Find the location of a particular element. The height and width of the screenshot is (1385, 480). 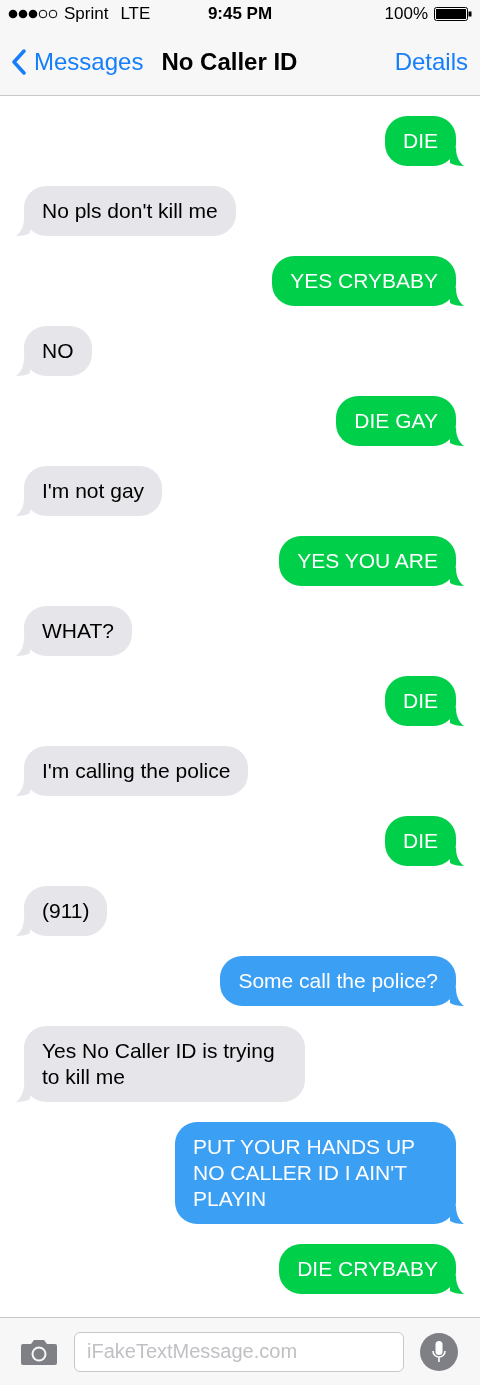

network-type: LTE is located at coordinates (135, 14).